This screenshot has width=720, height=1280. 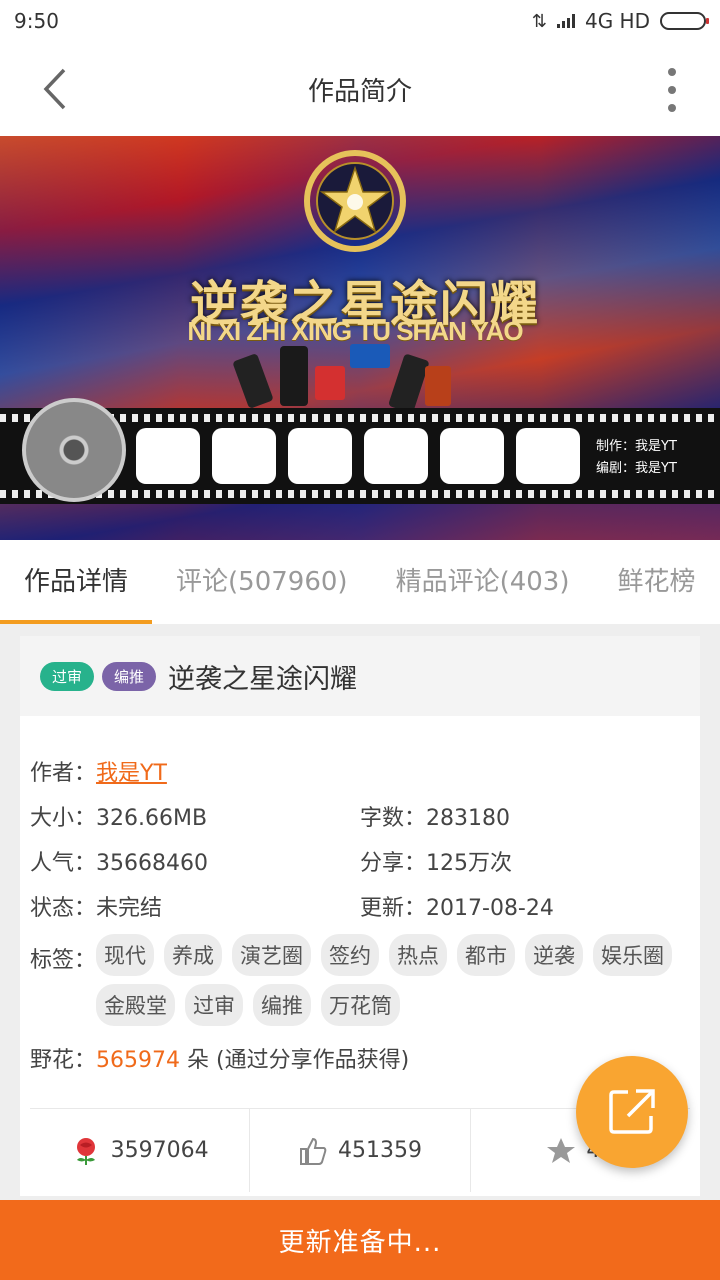 I want to click on tag-chip: 养成, so click(x=193, y=955).